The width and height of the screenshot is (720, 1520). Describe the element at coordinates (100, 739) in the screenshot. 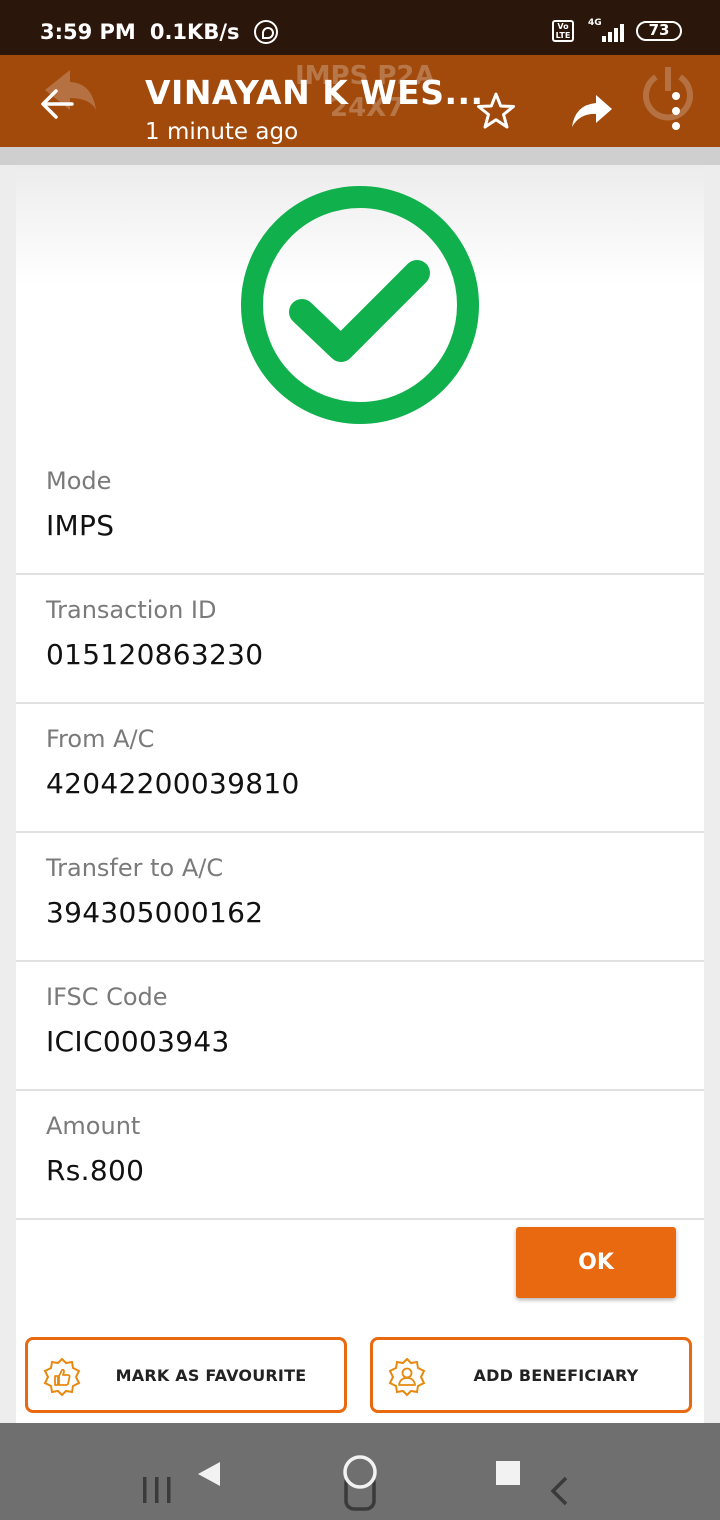

I see `from-account-label: From A/C` at that location.